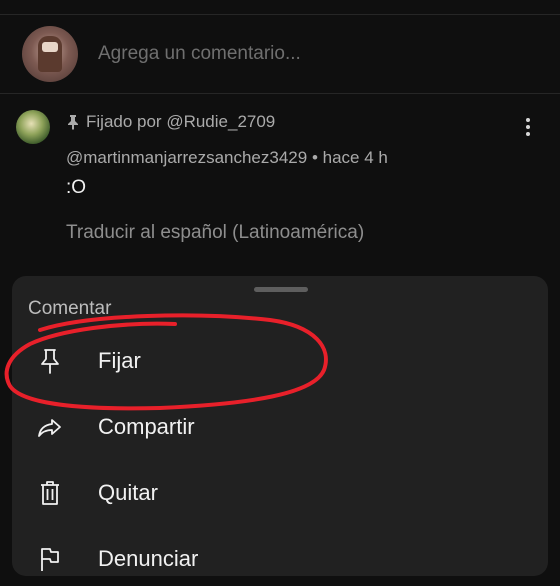 Image resolution: width=560 pixels, height=586 pixels. What do you see at coordinates (181, 121) in the screenshot?
I see `pinned-label: Fijado por @Rudie_2709` at bounding box center [181, 121].